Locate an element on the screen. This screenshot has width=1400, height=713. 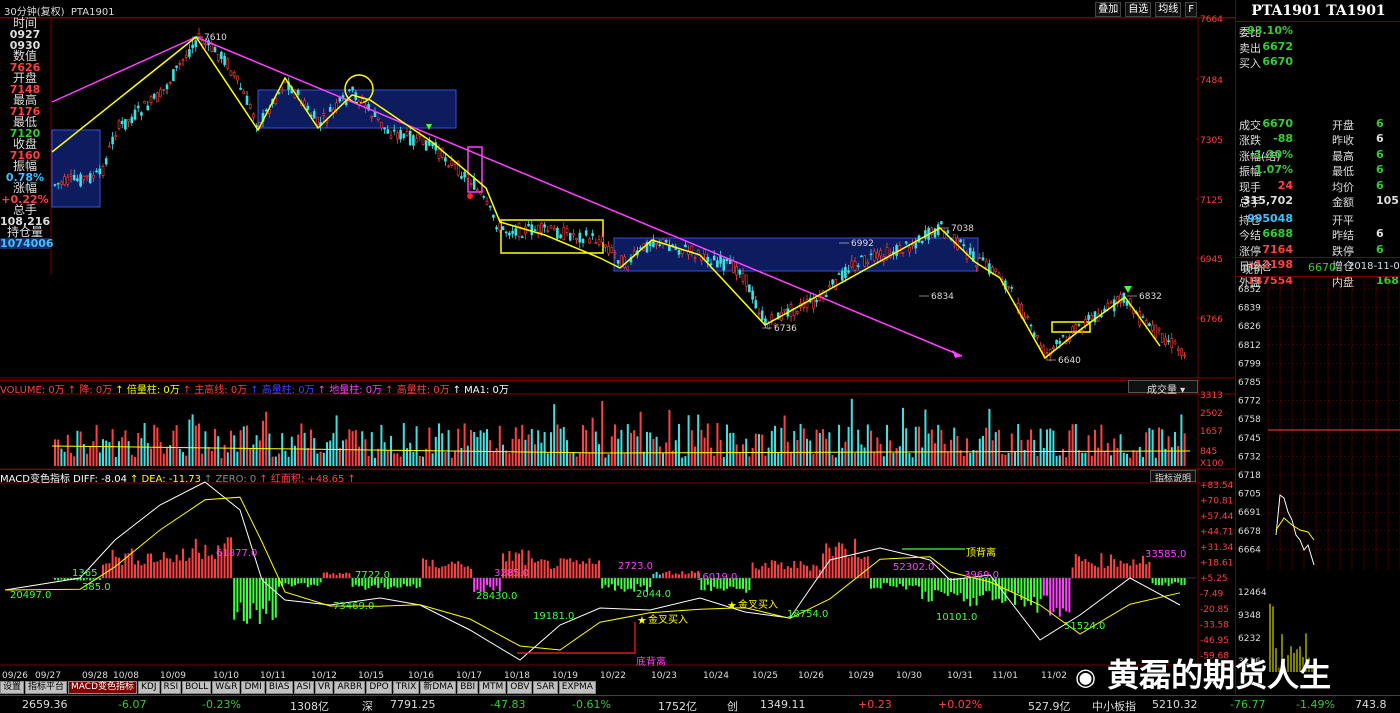
macd-axis-label: +83.54 is located at coordinates (1217, 486).